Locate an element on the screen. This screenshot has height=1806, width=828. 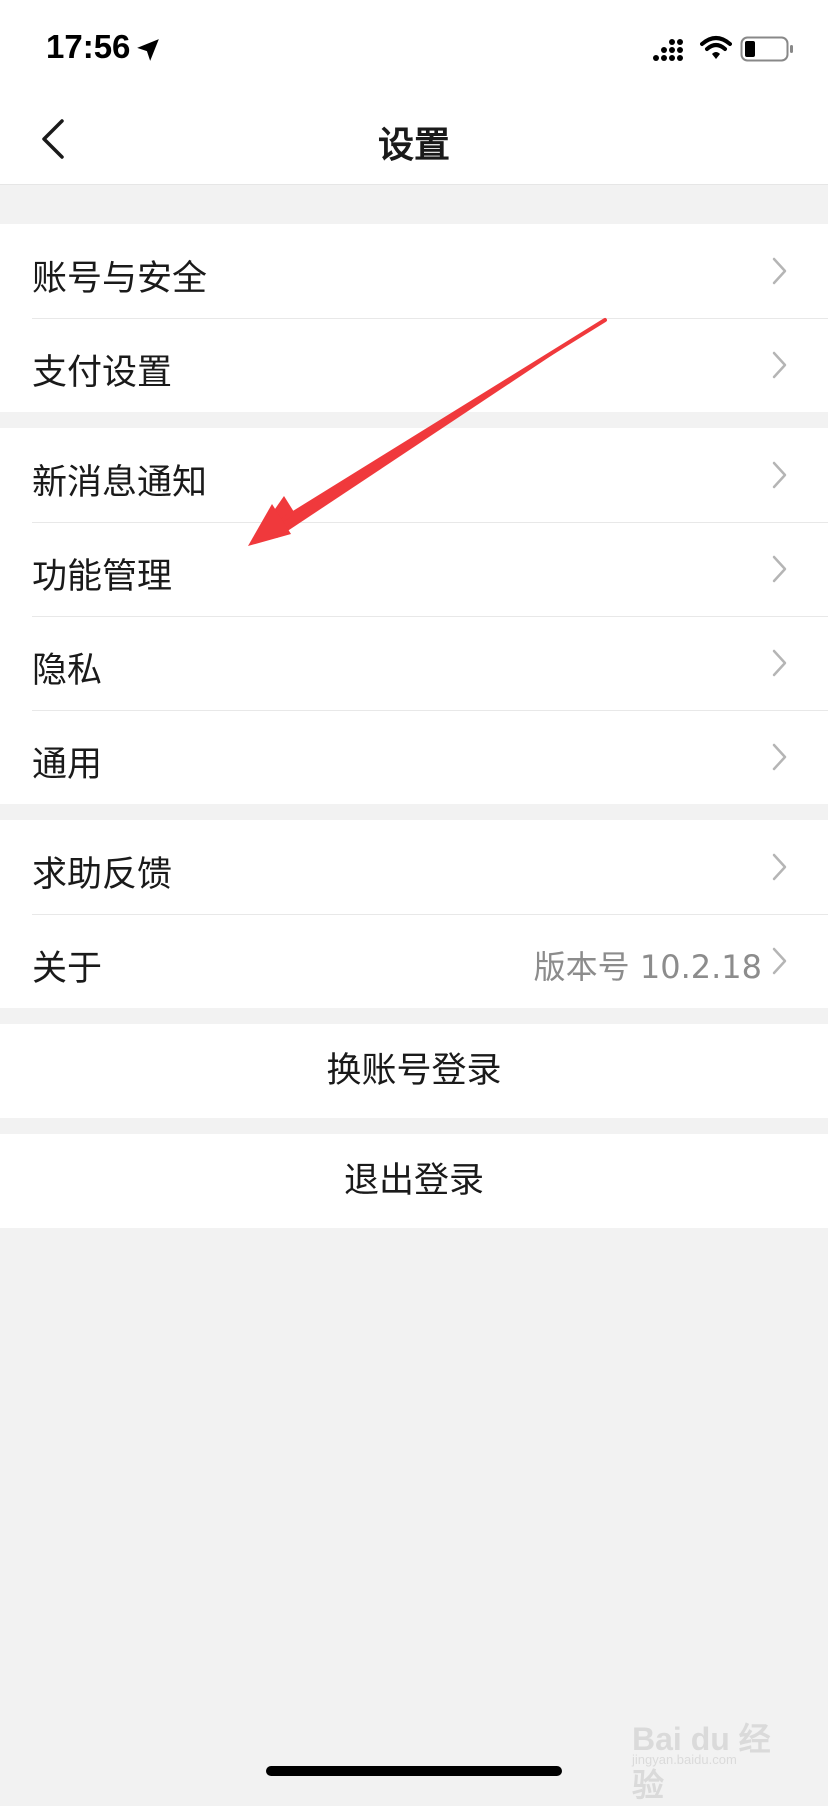
settings-item-label: 通用 is located at coordinates (67, 765).